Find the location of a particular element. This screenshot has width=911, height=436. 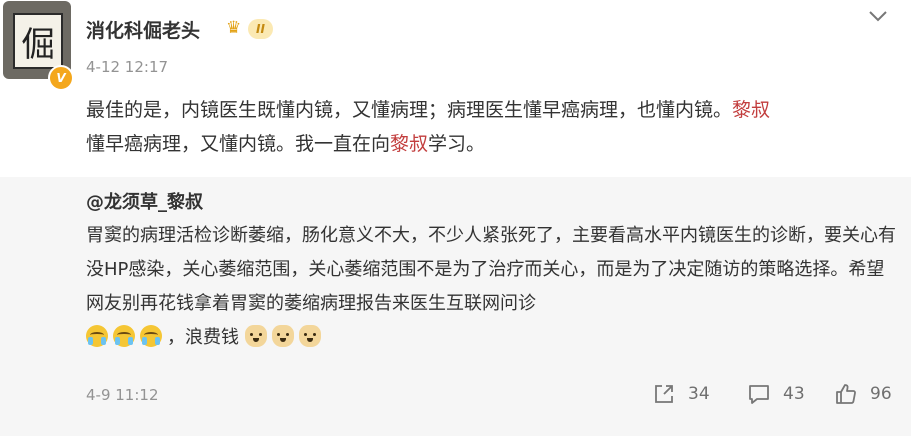

post-text-part: 懂早癌病理，又懂内镜。我一直在向 is located at coordinates (238, 144).